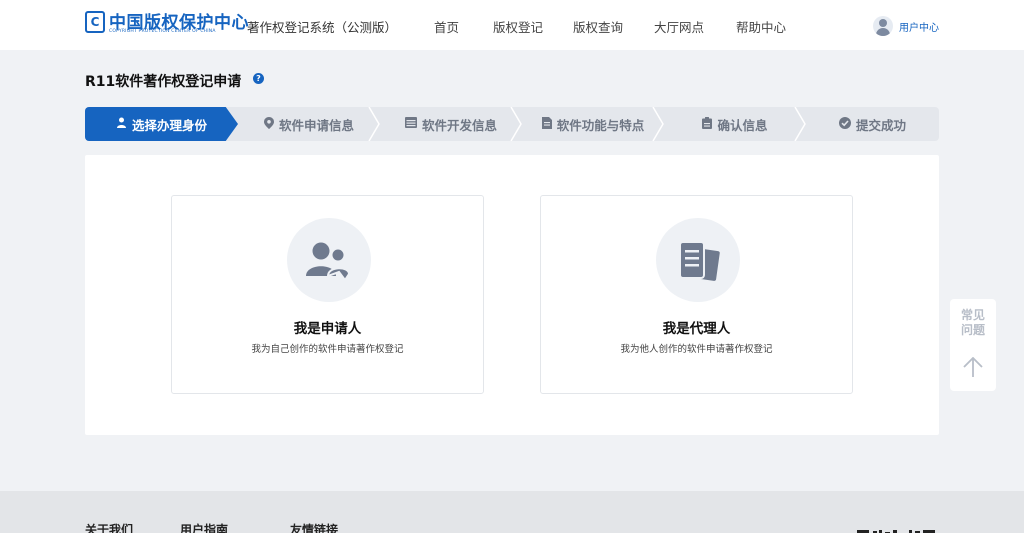  I want to click on step-software-features: 软件功能与特点, so click(593, 124).